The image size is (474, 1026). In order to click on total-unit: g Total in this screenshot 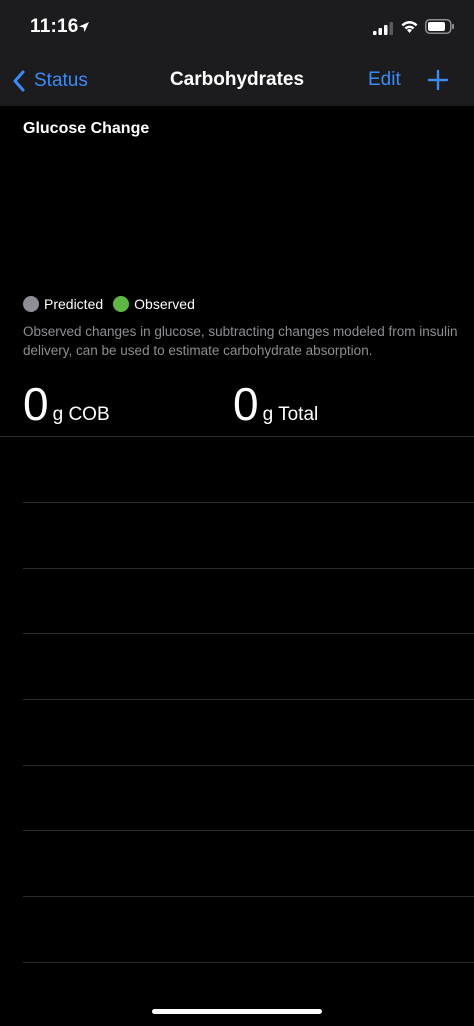, I will do `click(290, 414)`.